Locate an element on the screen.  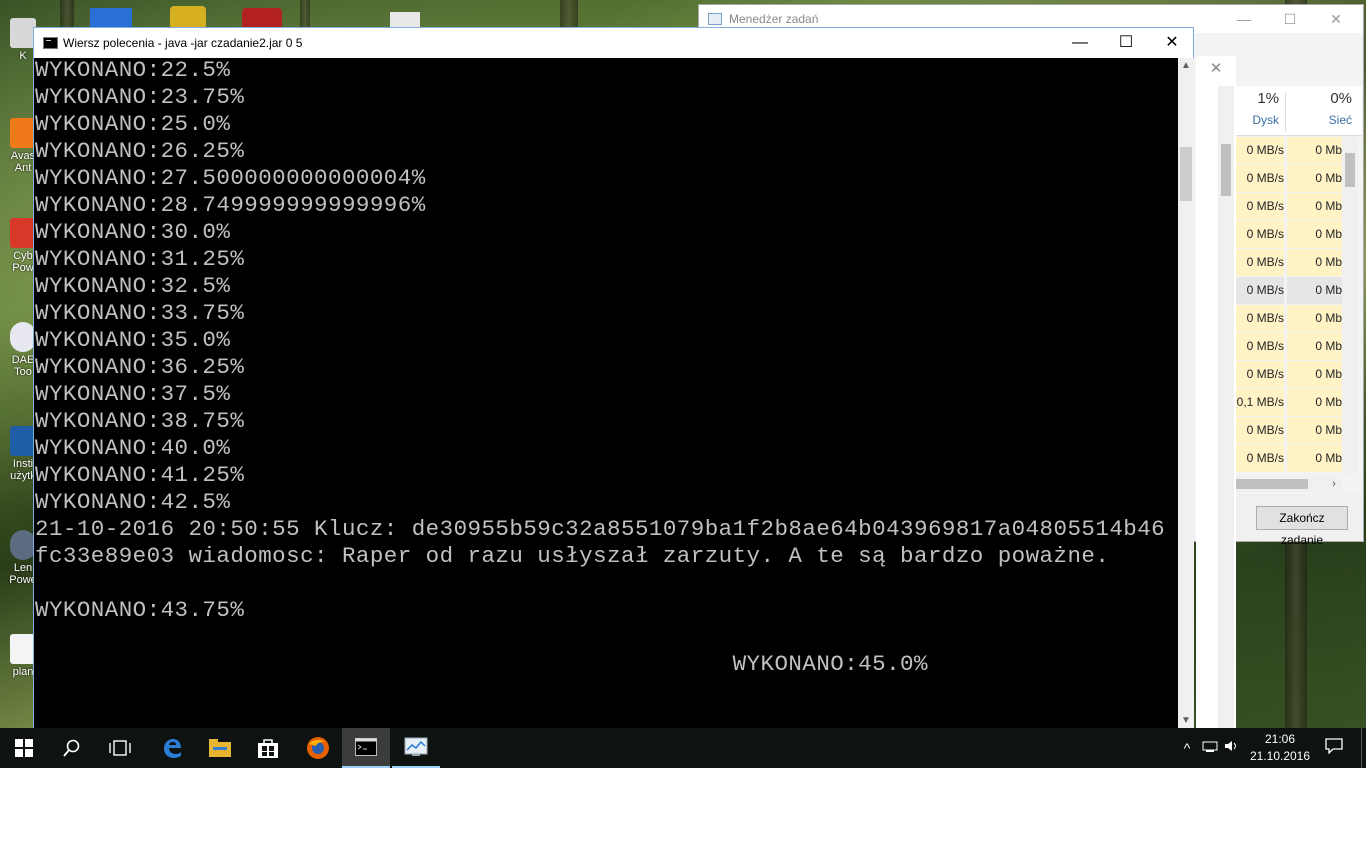
edge-button is located at coordinates (172, 748).